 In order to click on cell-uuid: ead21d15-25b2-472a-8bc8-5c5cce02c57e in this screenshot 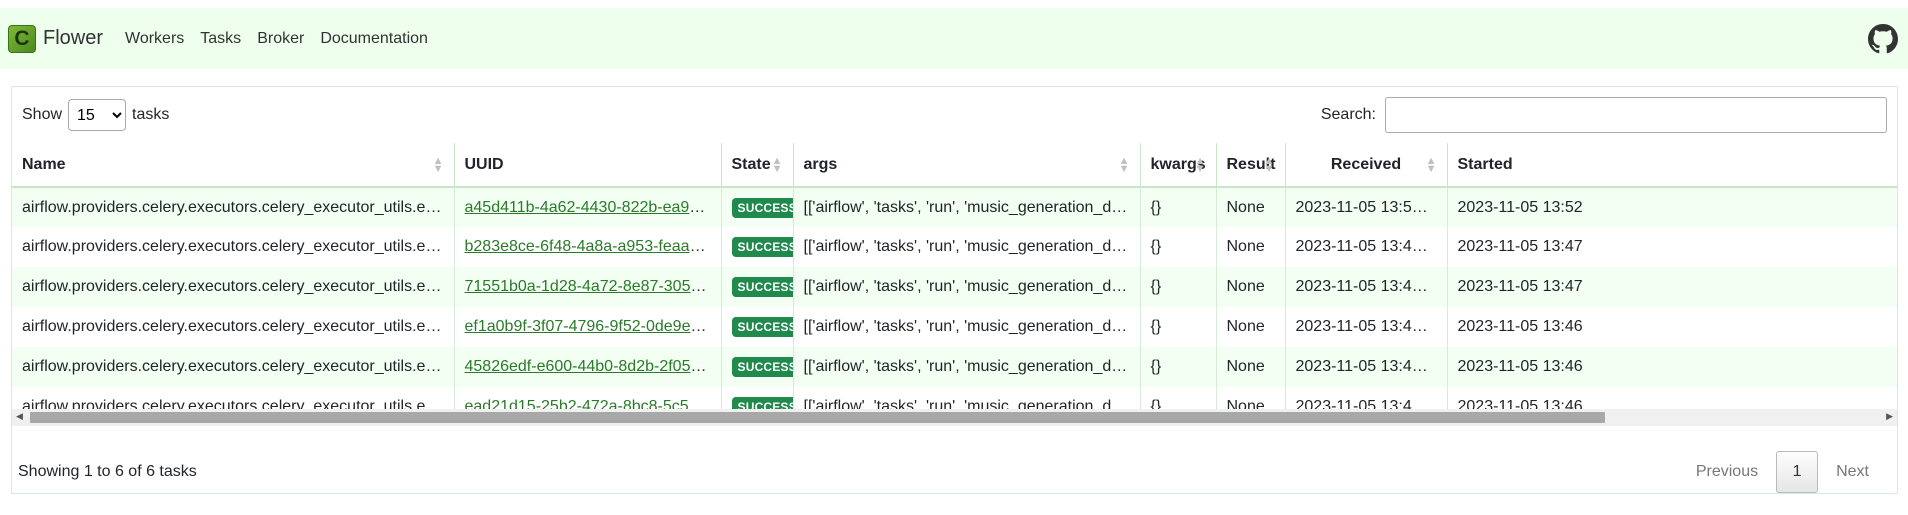, I will do `click(588, 398)`.